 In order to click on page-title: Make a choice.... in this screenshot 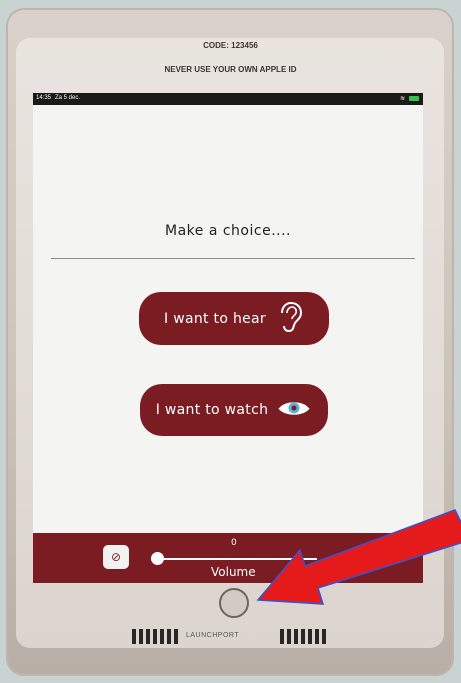, I will do `click(228, 231)`.